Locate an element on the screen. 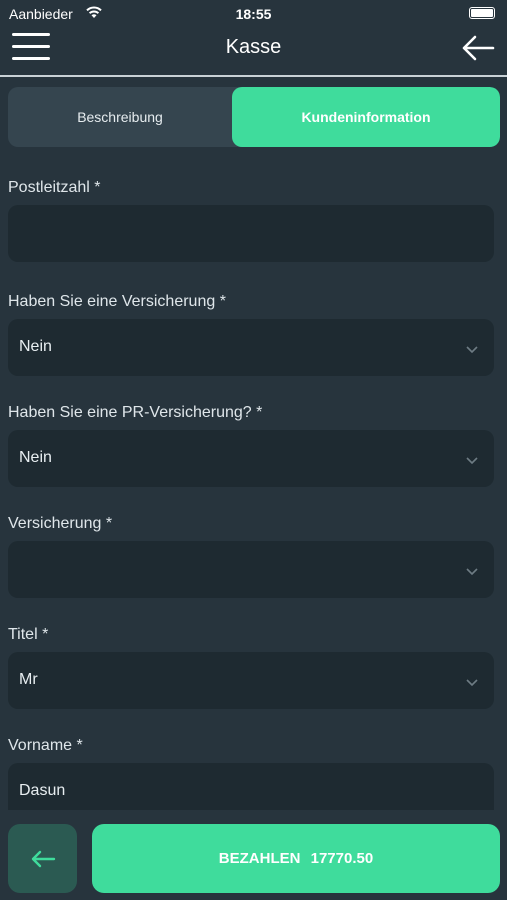 This screenshot has height=900, width=507. has-insurance-label: Haben Sie eine Versicherung * is located at coordinates (117, 301).